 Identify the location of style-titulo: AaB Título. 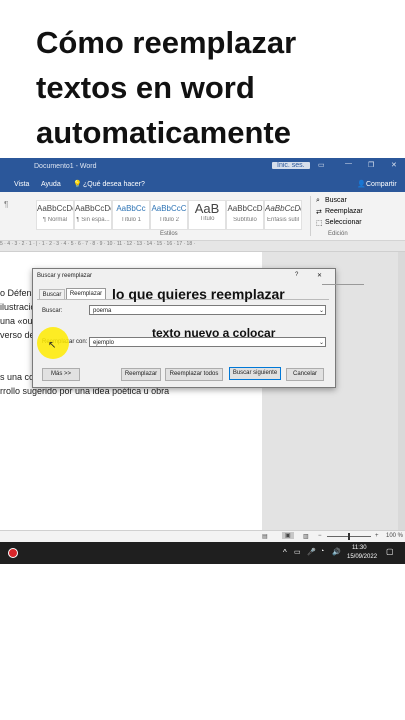
(207, 215).